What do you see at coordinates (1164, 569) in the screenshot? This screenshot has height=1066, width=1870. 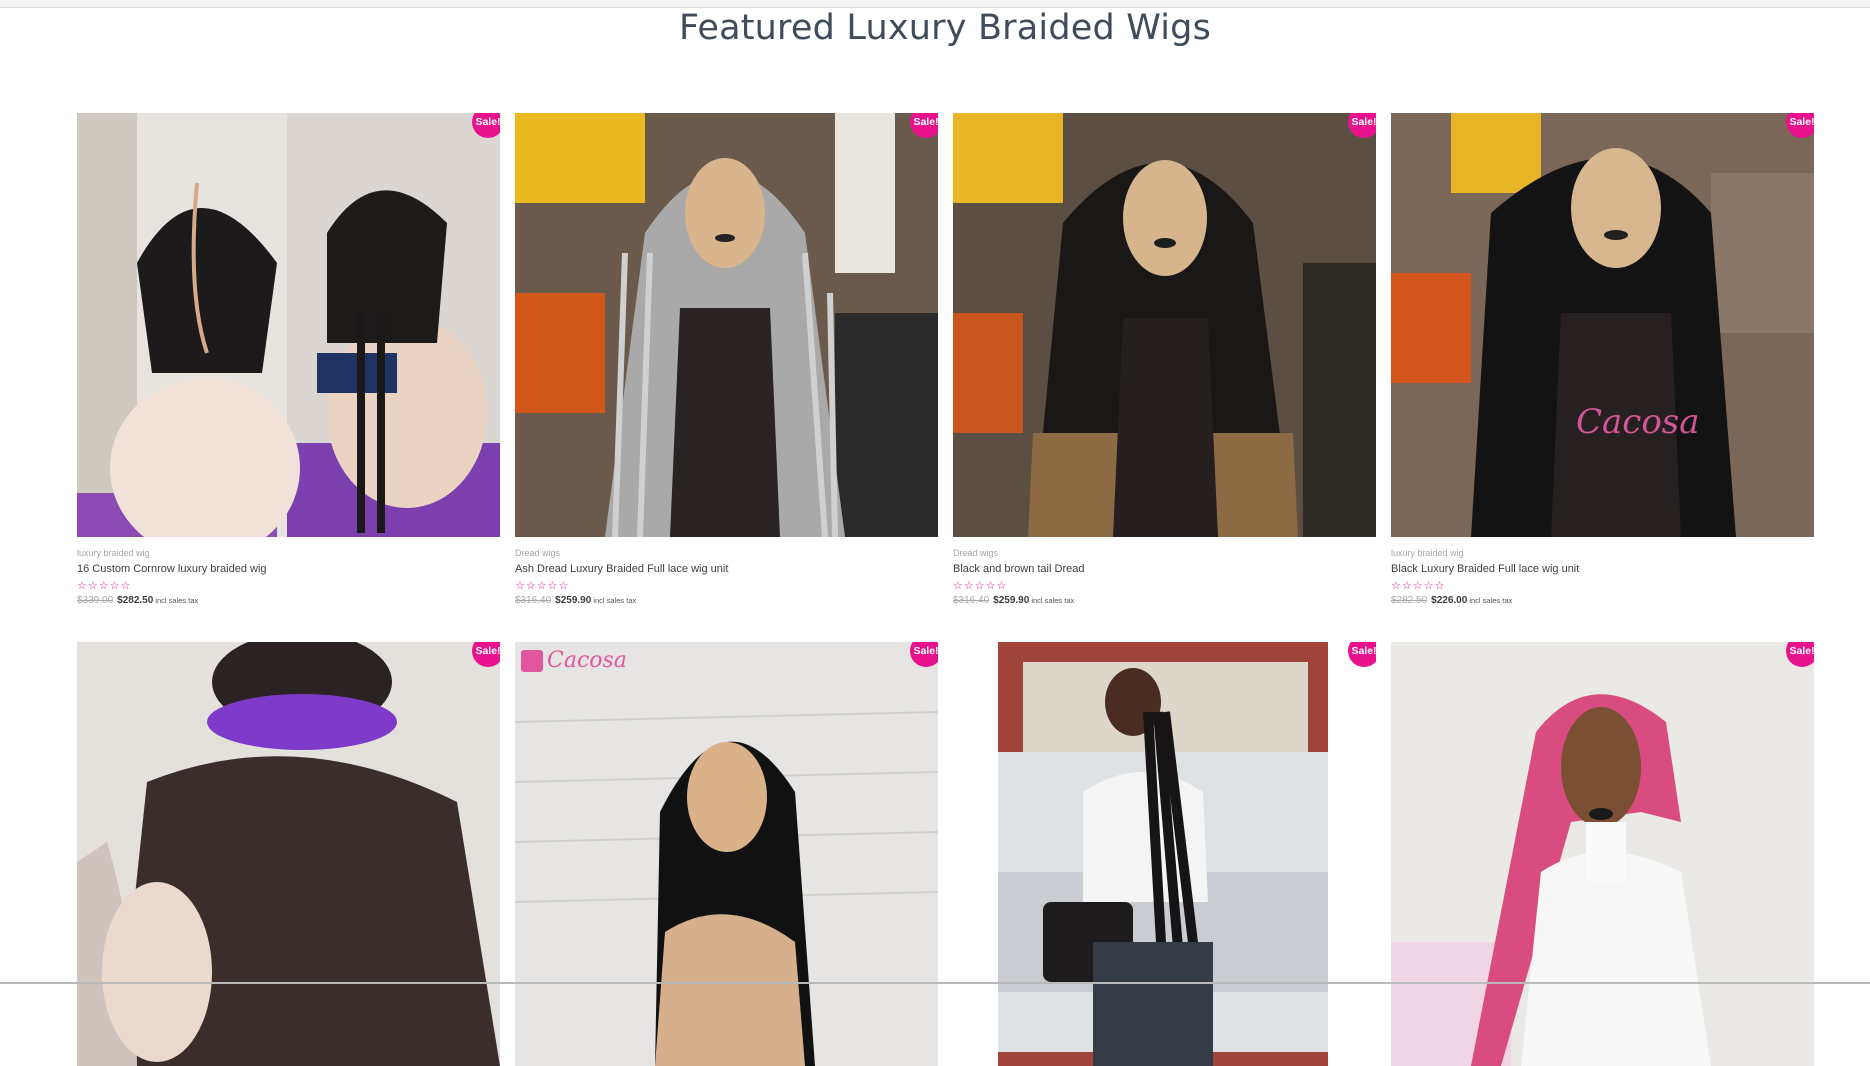 I see `product-name: Black and brown tail Dread` at bounding box center [1164, 569].